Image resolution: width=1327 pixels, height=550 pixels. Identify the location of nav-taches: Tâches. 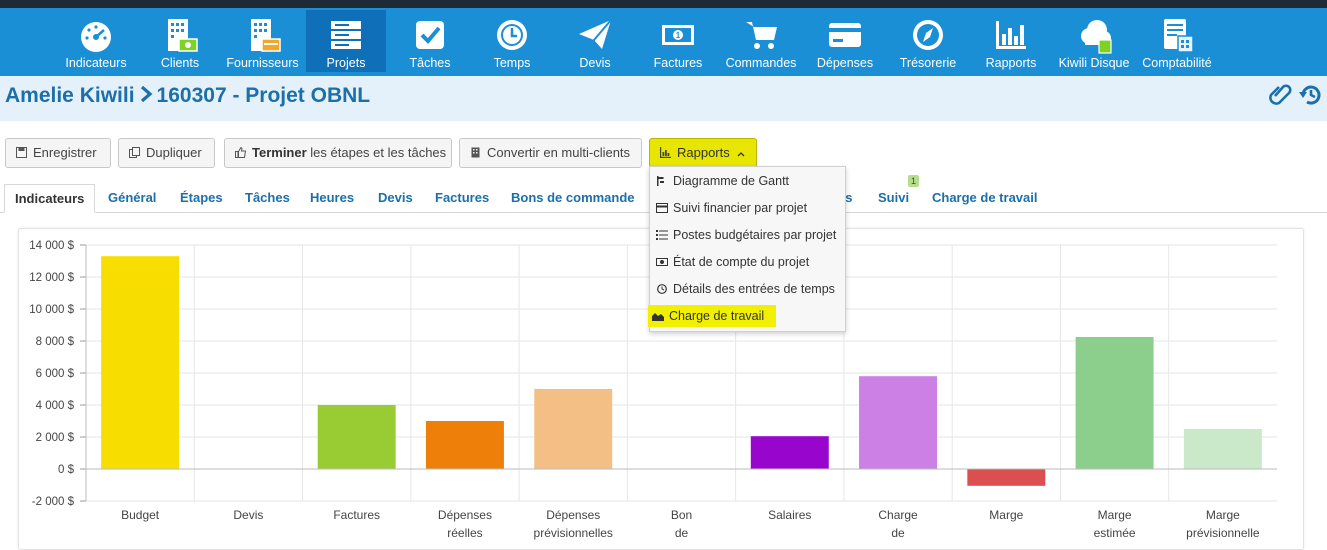
(430, 41).